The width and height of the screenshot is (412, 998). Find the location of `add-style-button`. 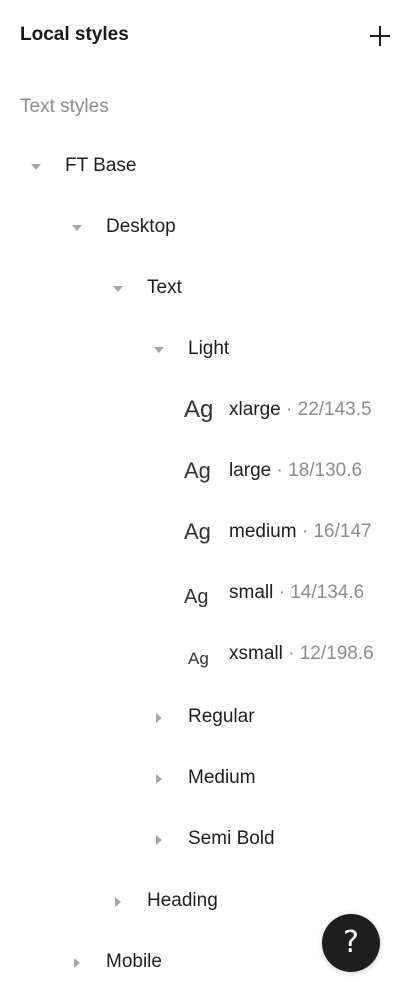

add-style-button is located at coordinates (380, 36).